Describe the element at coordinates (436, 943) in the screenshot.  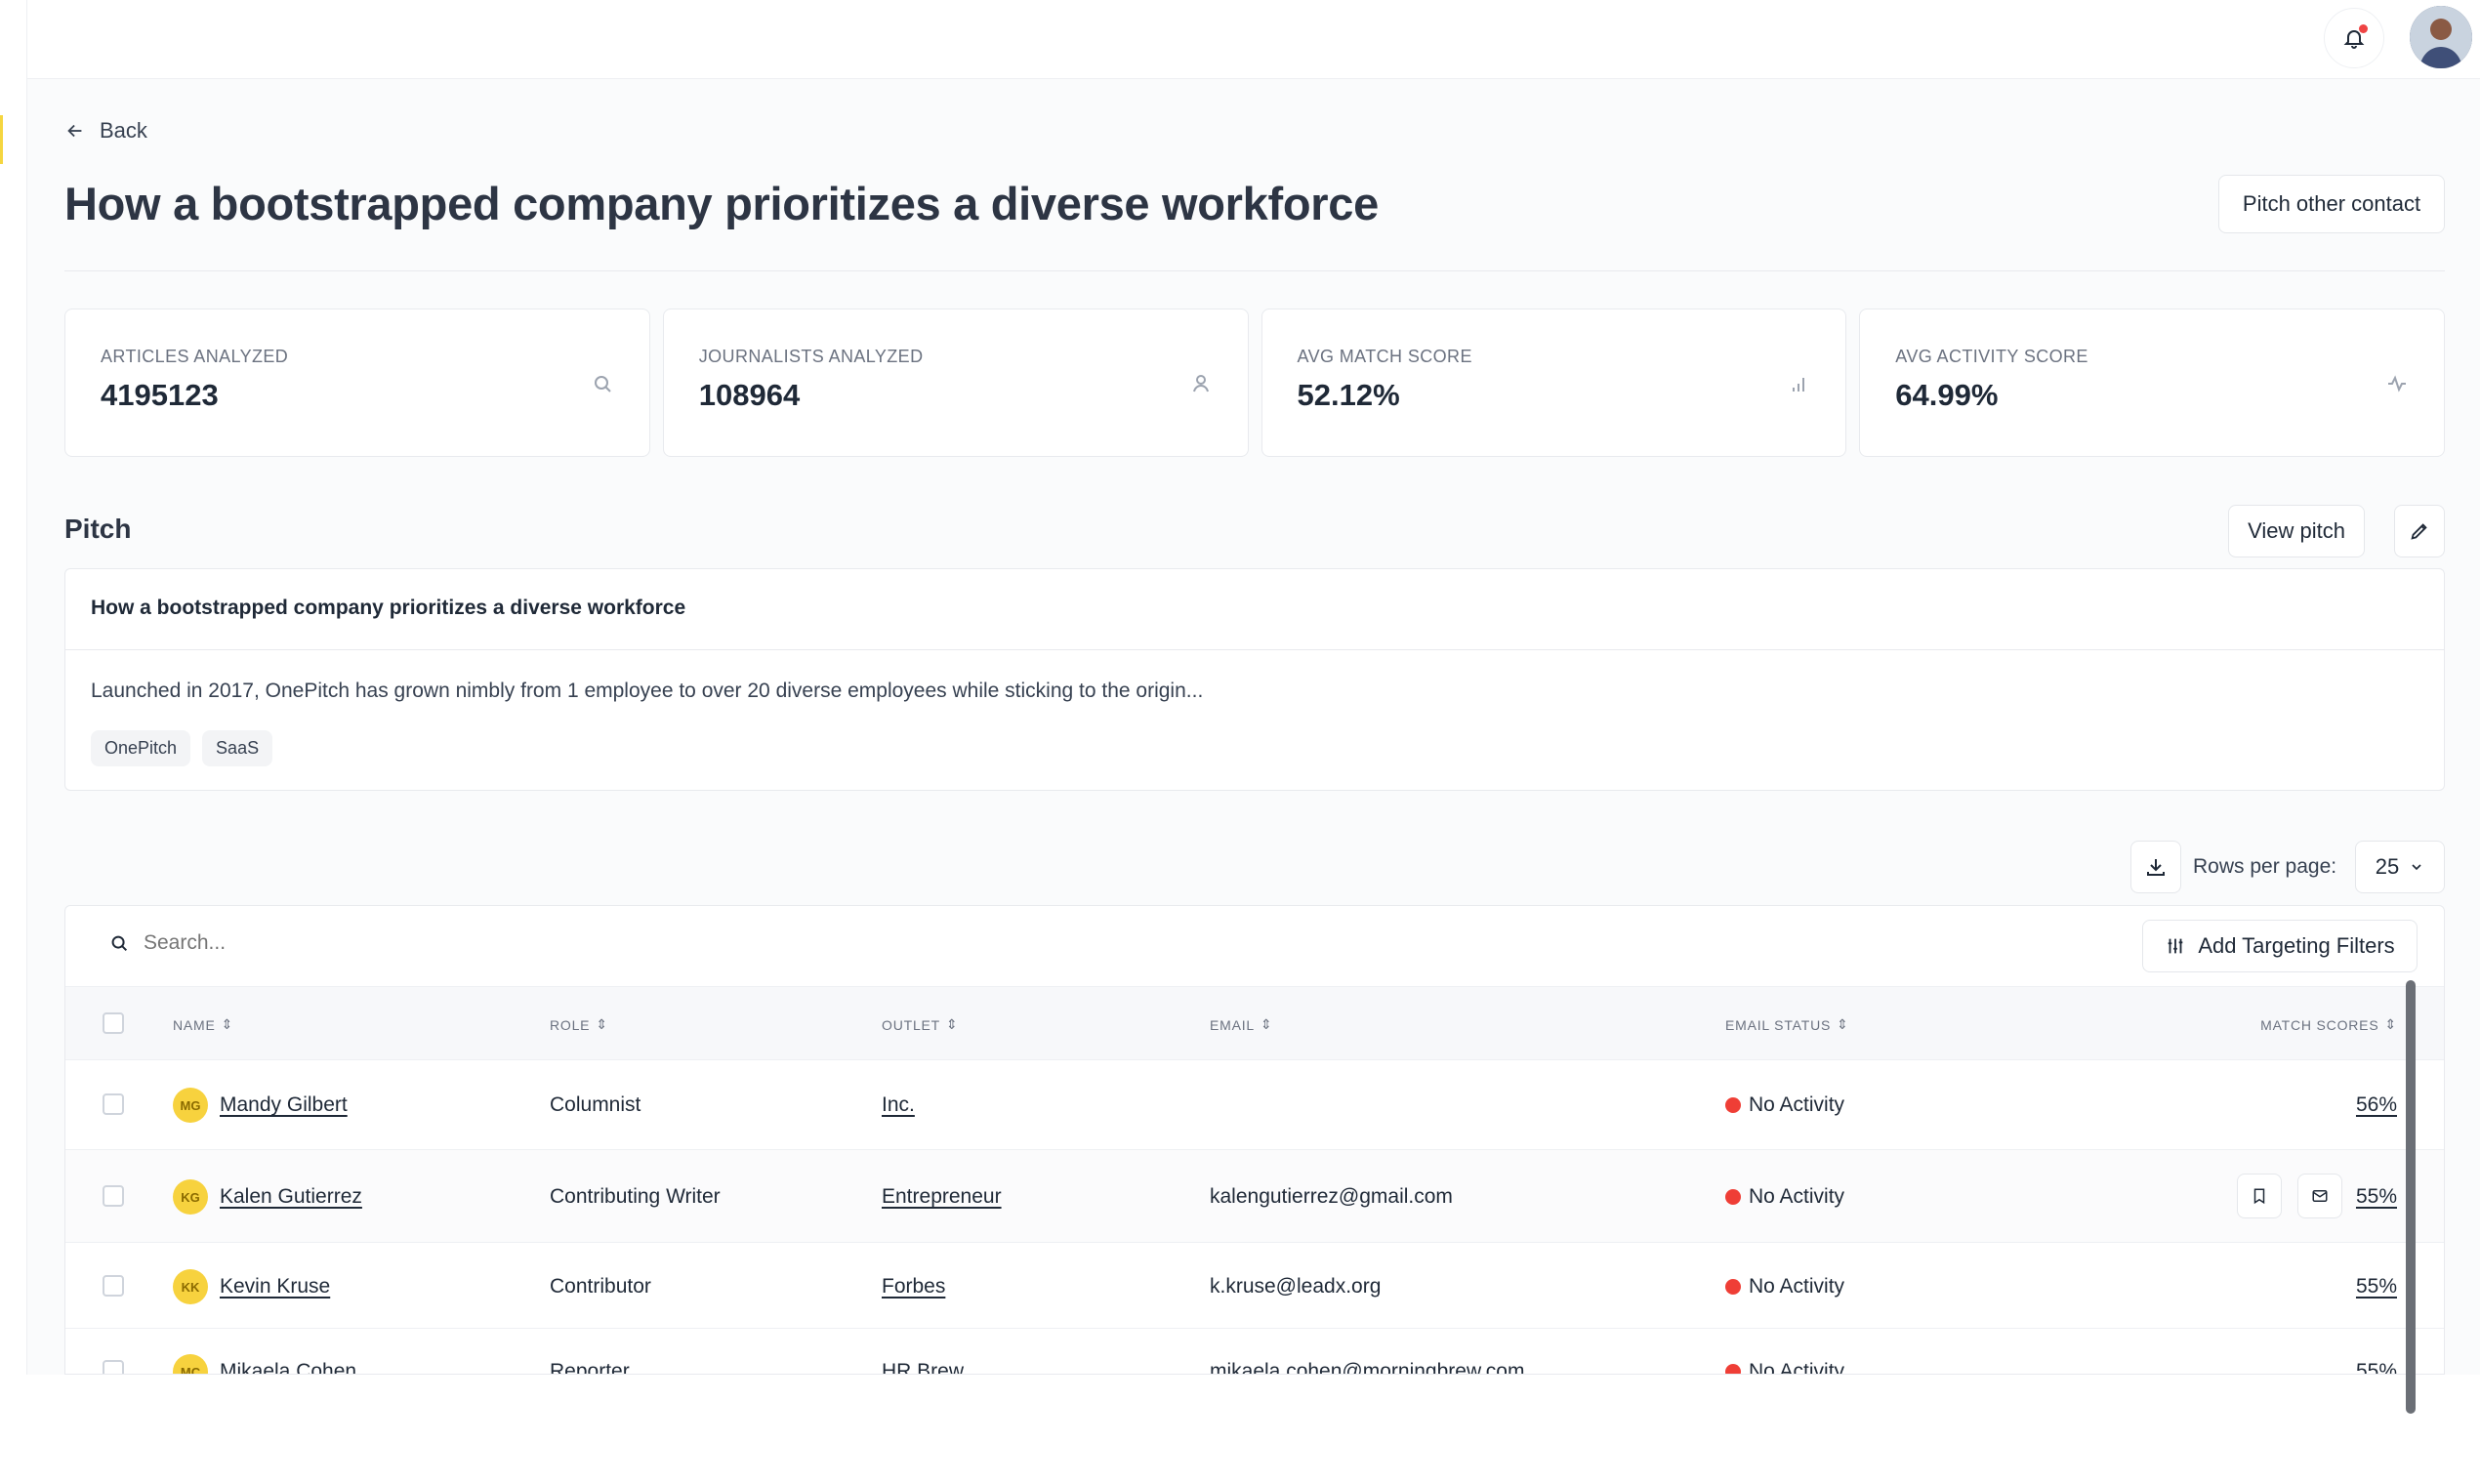
I see `search-input` at that location.